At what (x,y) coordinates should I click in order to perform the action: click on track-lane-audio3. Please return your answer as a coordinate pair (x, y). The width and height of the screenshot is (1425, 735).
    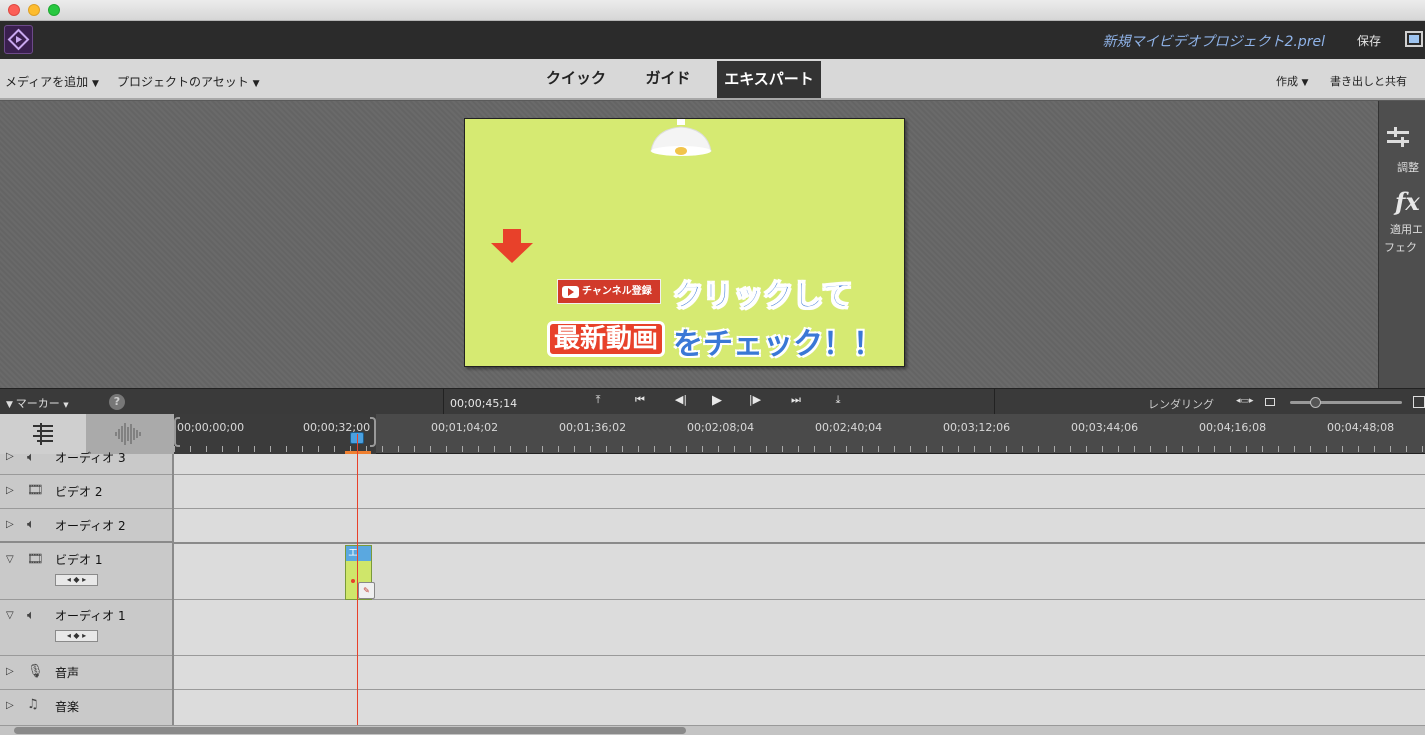
    Looking at the image, I should click on (799, 464).